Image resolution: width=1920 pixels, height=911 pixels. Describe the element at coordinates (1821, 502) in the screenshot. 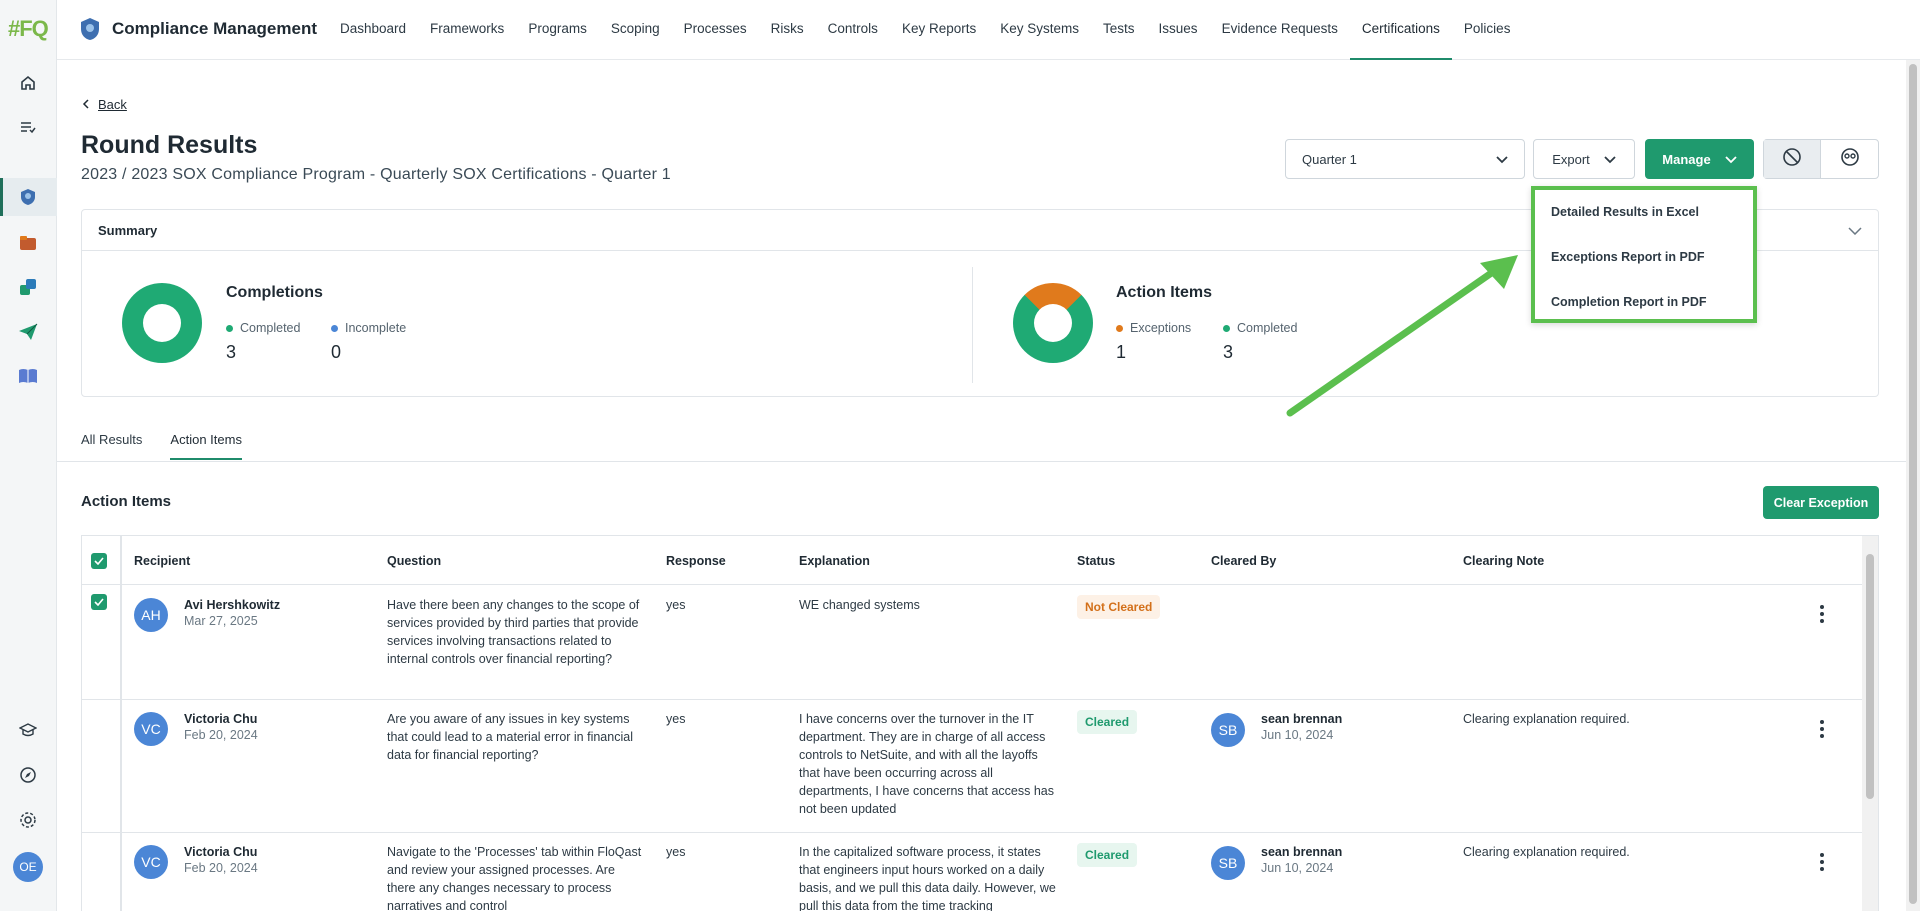

I see `clear-exception-button: Clear Exception` at that location.